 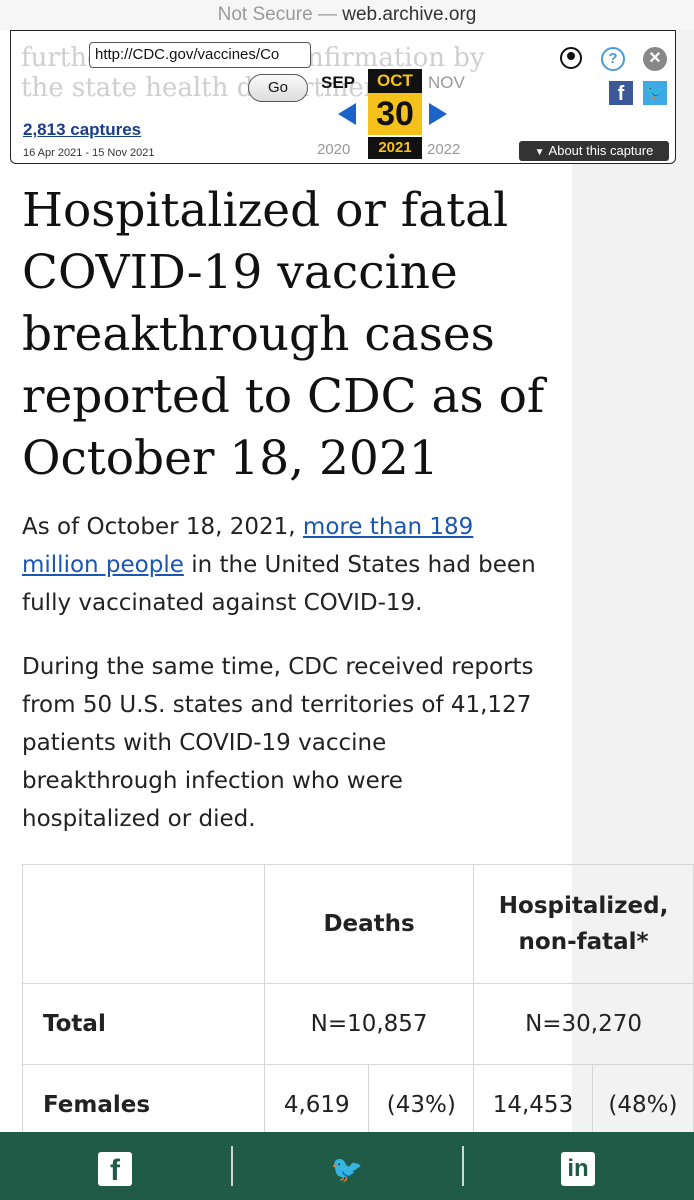 I want to click on month-next: NOV, so click(x=446, y=82).